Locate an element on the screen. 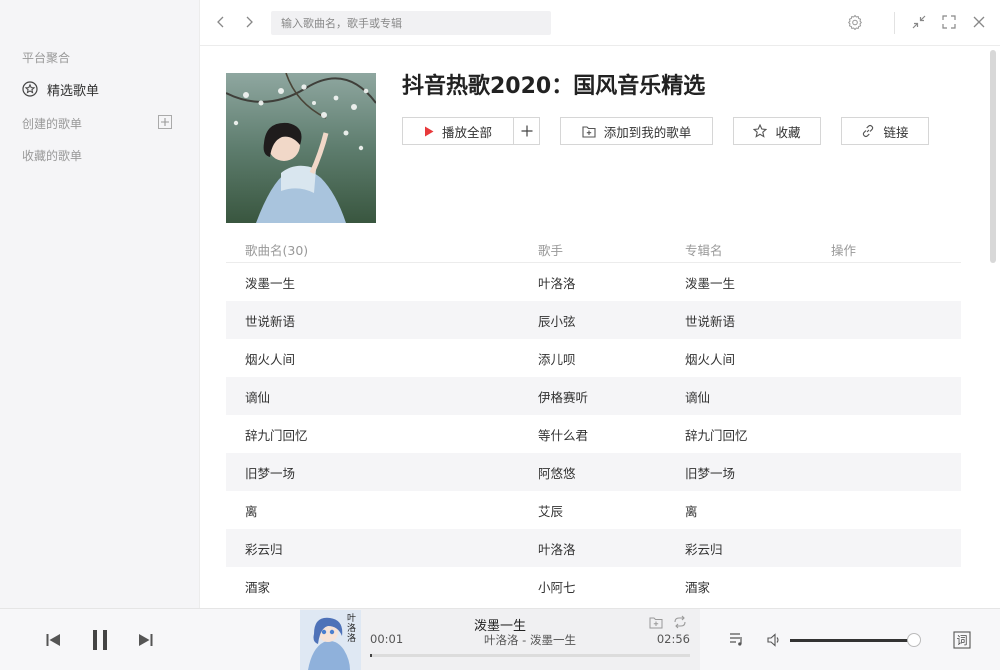 This screenshot has height=670, width=1000. skip-next-icon is located at coordinates (146, 640).